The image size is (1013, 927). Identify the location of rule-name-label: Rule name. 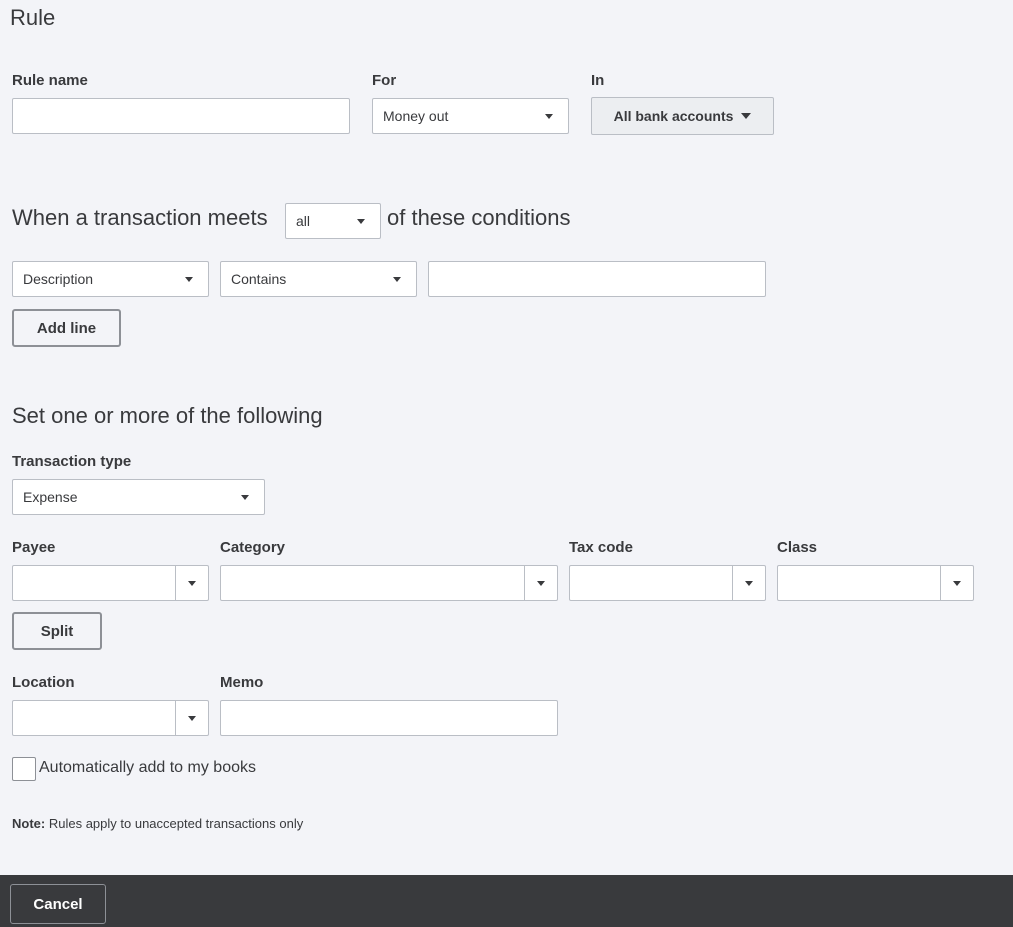
(50, 80).